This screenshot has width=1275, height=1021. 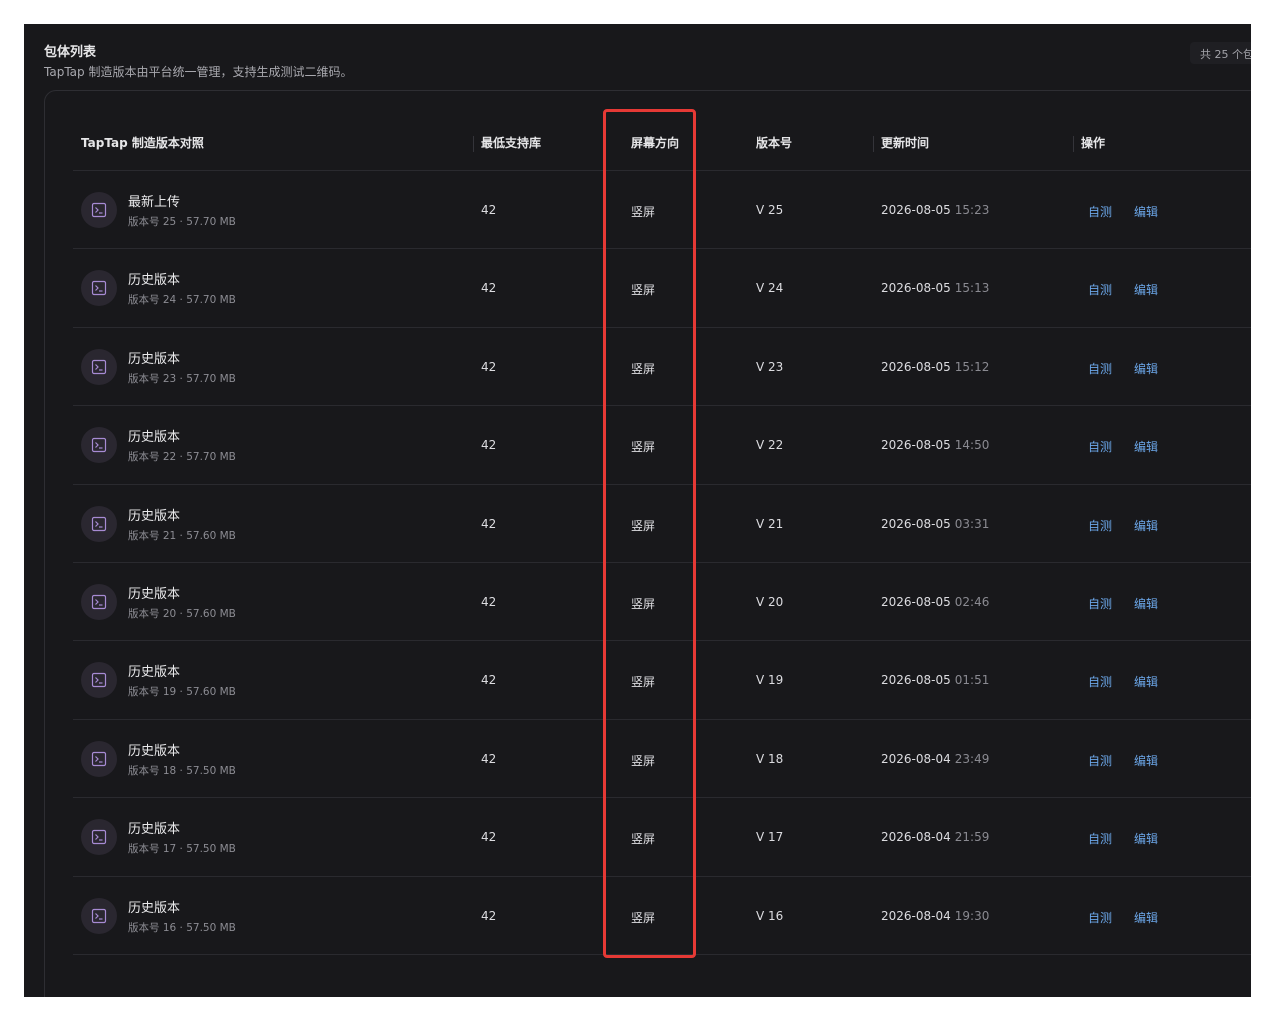 I want to click on column-header-orientation: 屏幕方向, so click(x=655, y=143).